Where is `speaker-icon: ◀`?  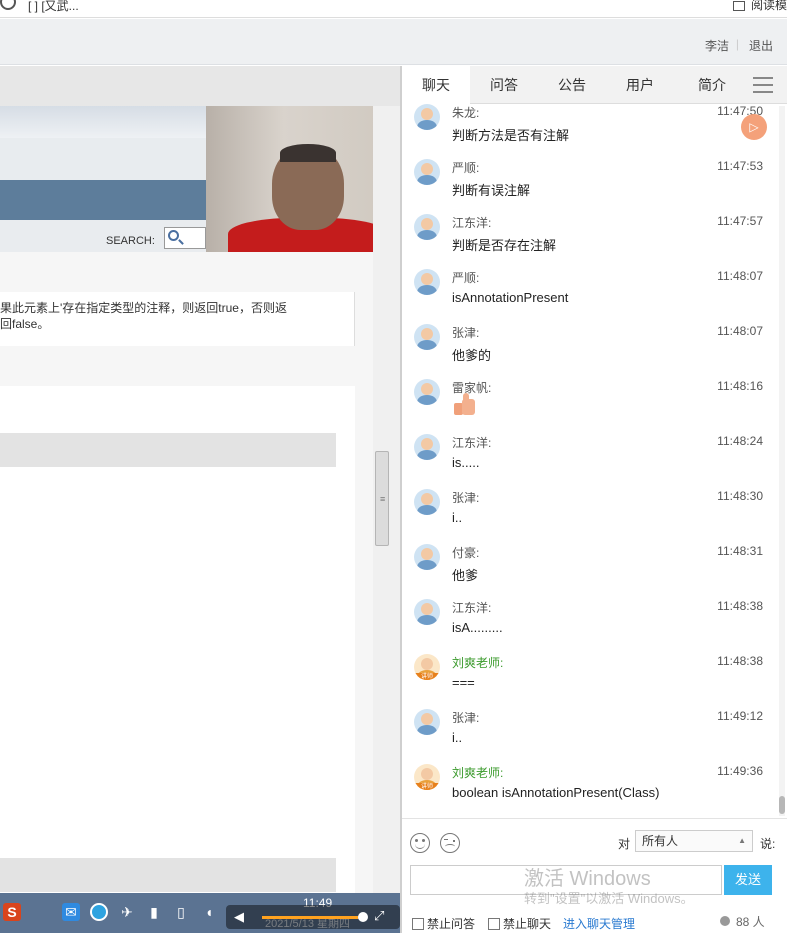 speaker-icon: ◀ is located at coordinates (242, 917).